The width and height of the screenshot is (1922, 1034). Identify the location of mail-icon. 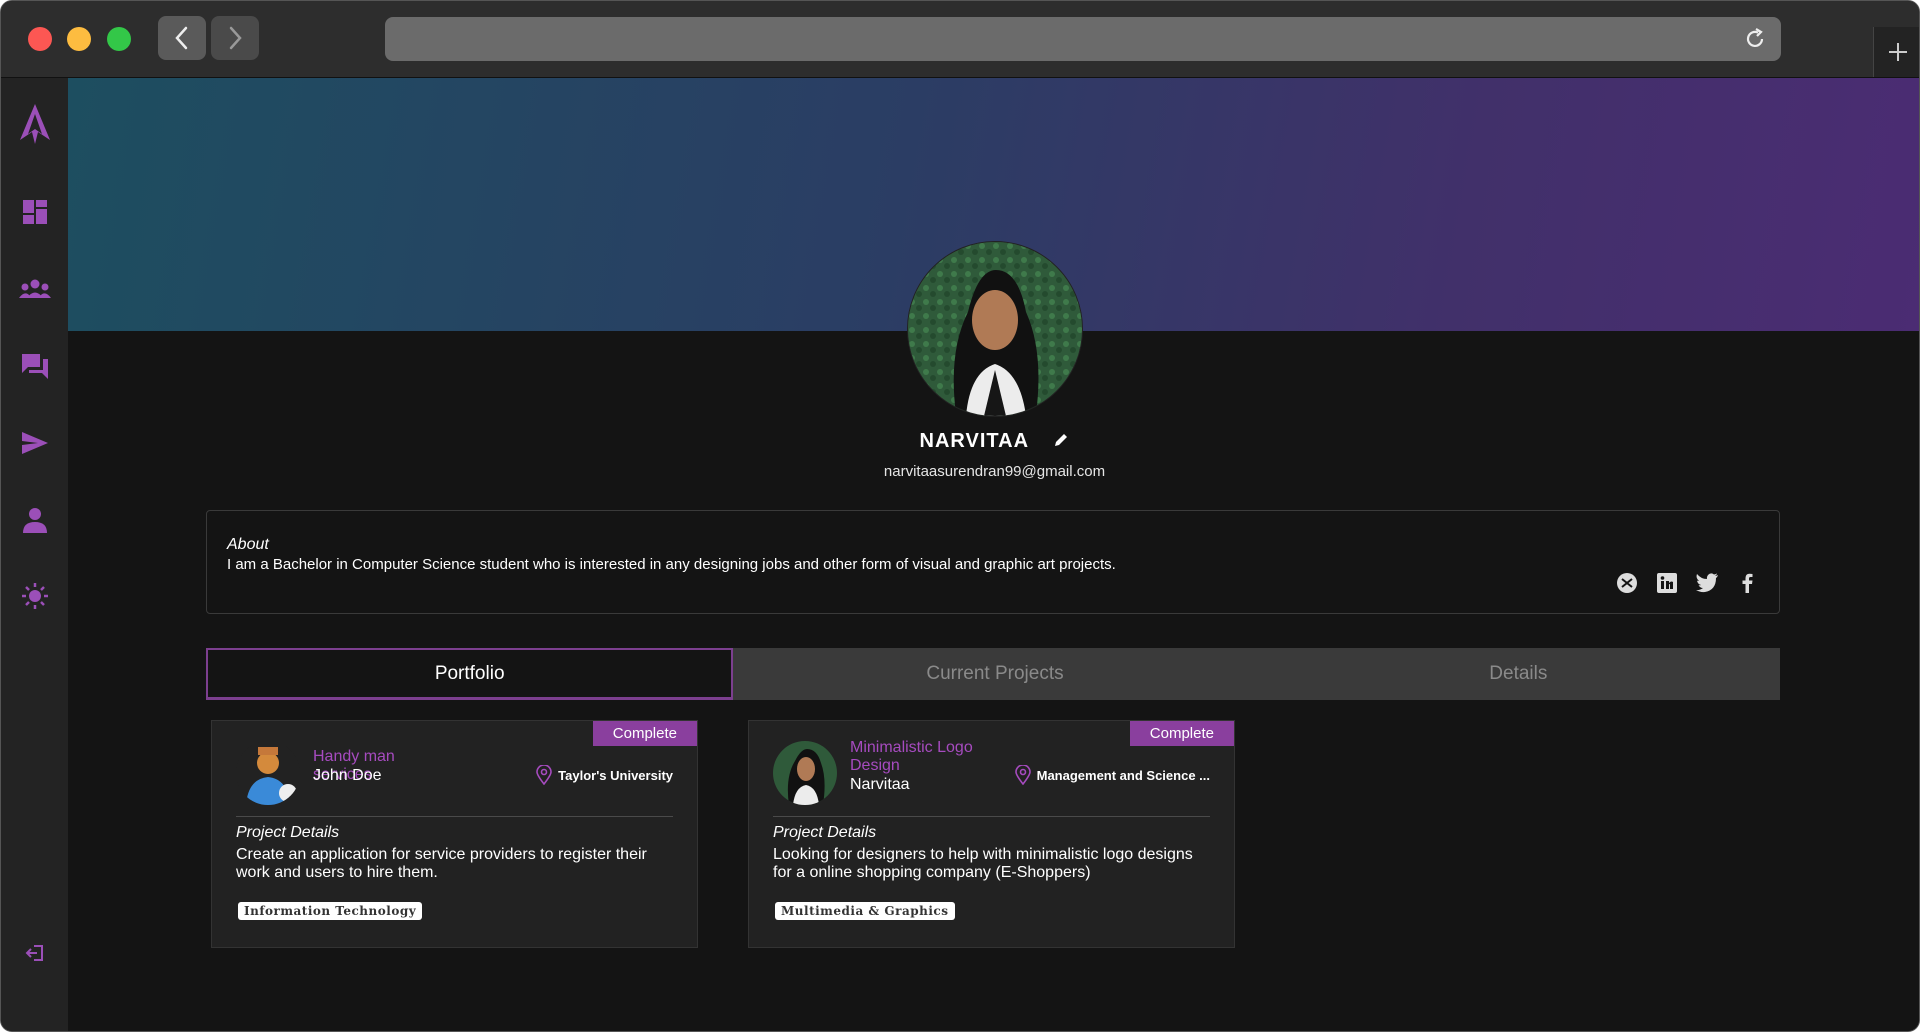
(1627, 583).